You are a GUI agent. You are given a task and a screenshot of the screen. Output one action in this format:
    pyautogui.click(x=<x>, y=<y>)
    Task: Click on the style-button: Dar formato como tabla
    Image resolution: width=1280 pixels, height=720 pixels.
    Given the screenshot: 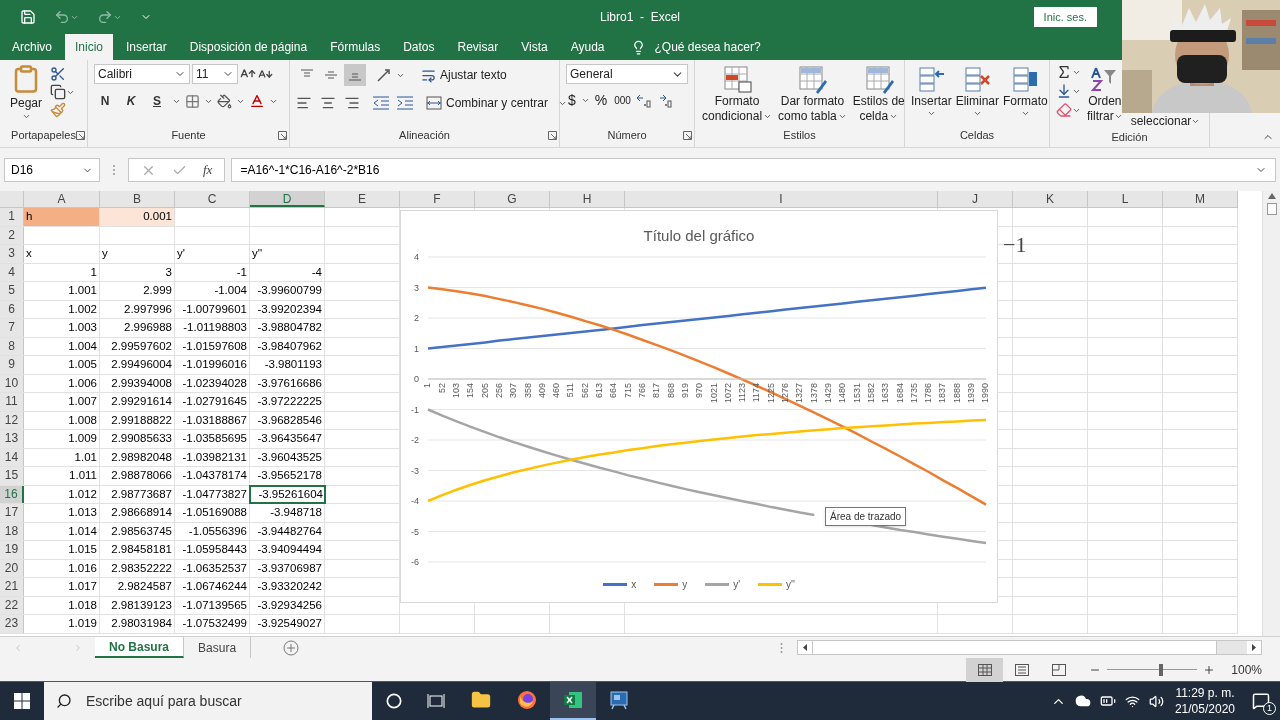 What is the action you would take?
    pyautogui.click(x=812, y=94)
    